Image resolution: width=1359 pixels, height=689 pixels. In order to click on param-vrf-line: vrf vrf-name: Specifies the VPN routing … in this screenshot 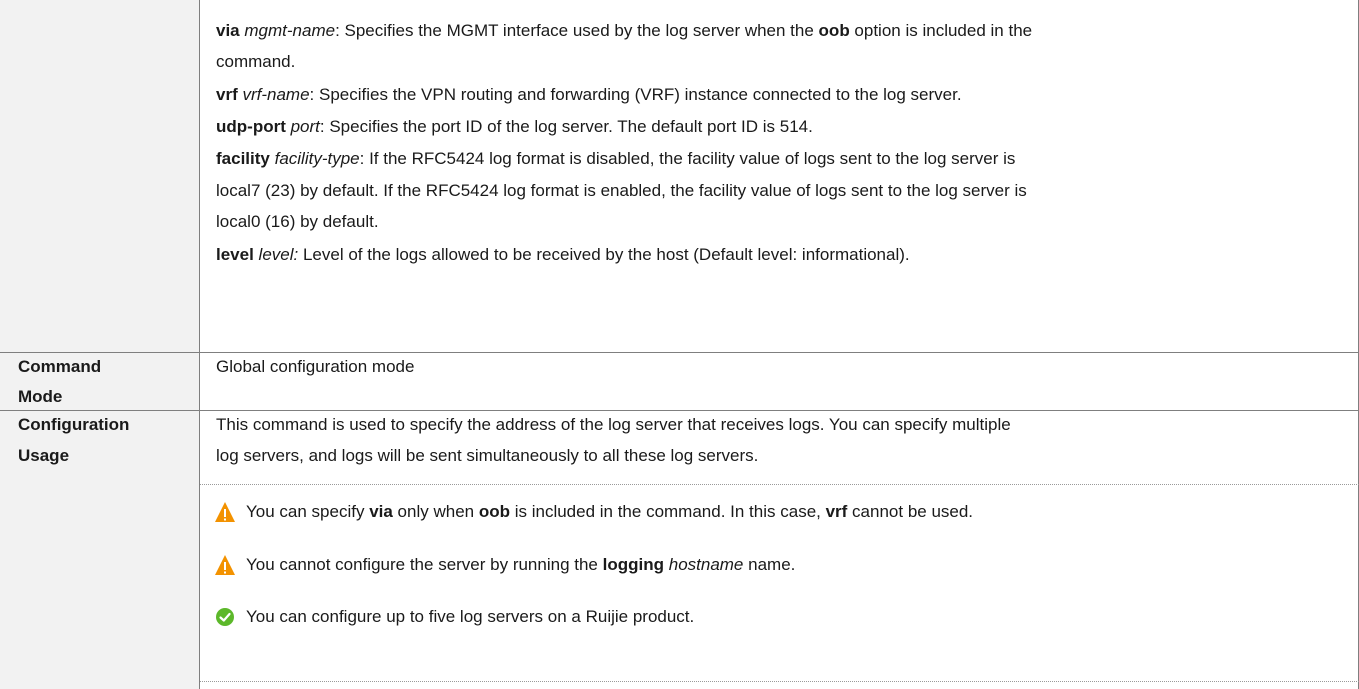, I will do `click(589, 95)`.